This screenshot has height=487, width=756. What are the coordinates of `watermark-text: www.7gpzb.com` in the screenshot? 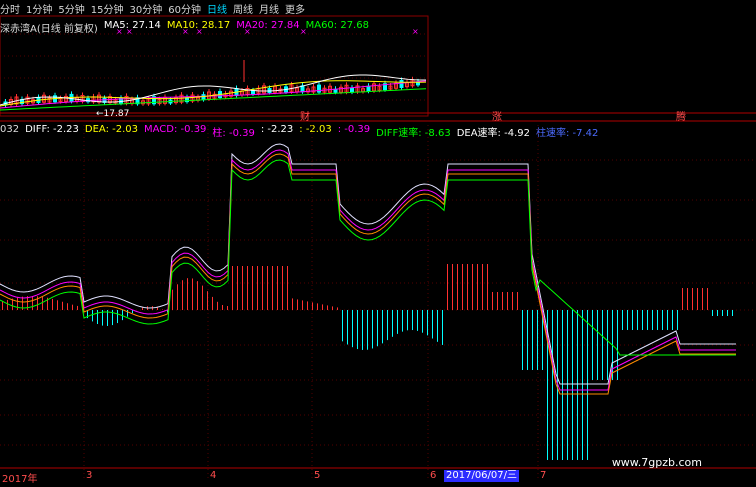 It's located at (656, 462).